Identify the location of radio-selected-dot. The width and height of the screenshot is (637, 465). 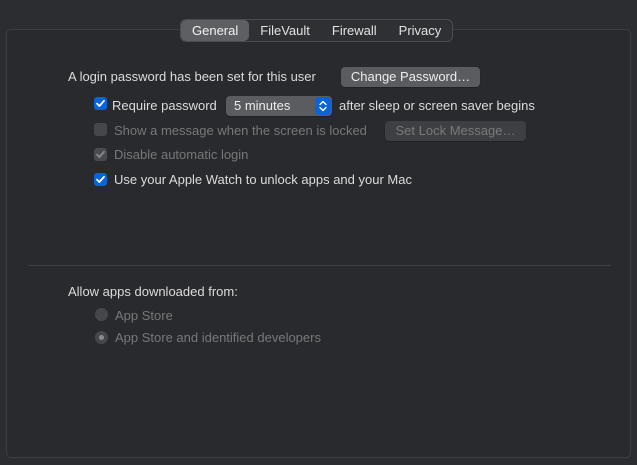
(101, 337).